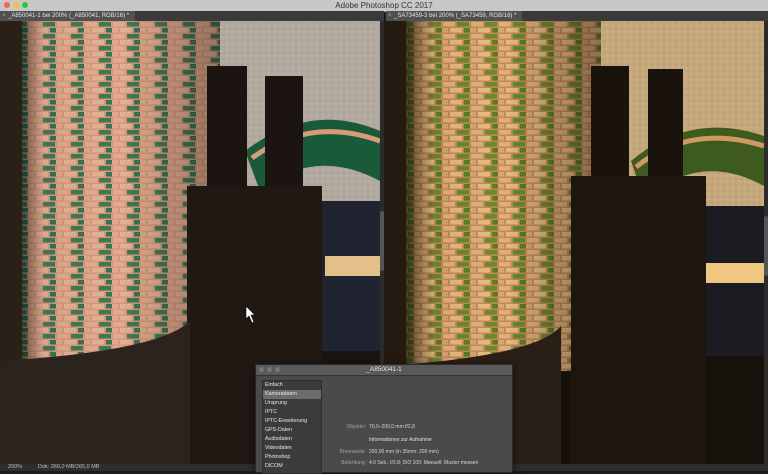  What do you see at coordinates (292, 385) in the screenshot?
I see `category-item-einfach: Einfach` at bounding box center [292, 385].